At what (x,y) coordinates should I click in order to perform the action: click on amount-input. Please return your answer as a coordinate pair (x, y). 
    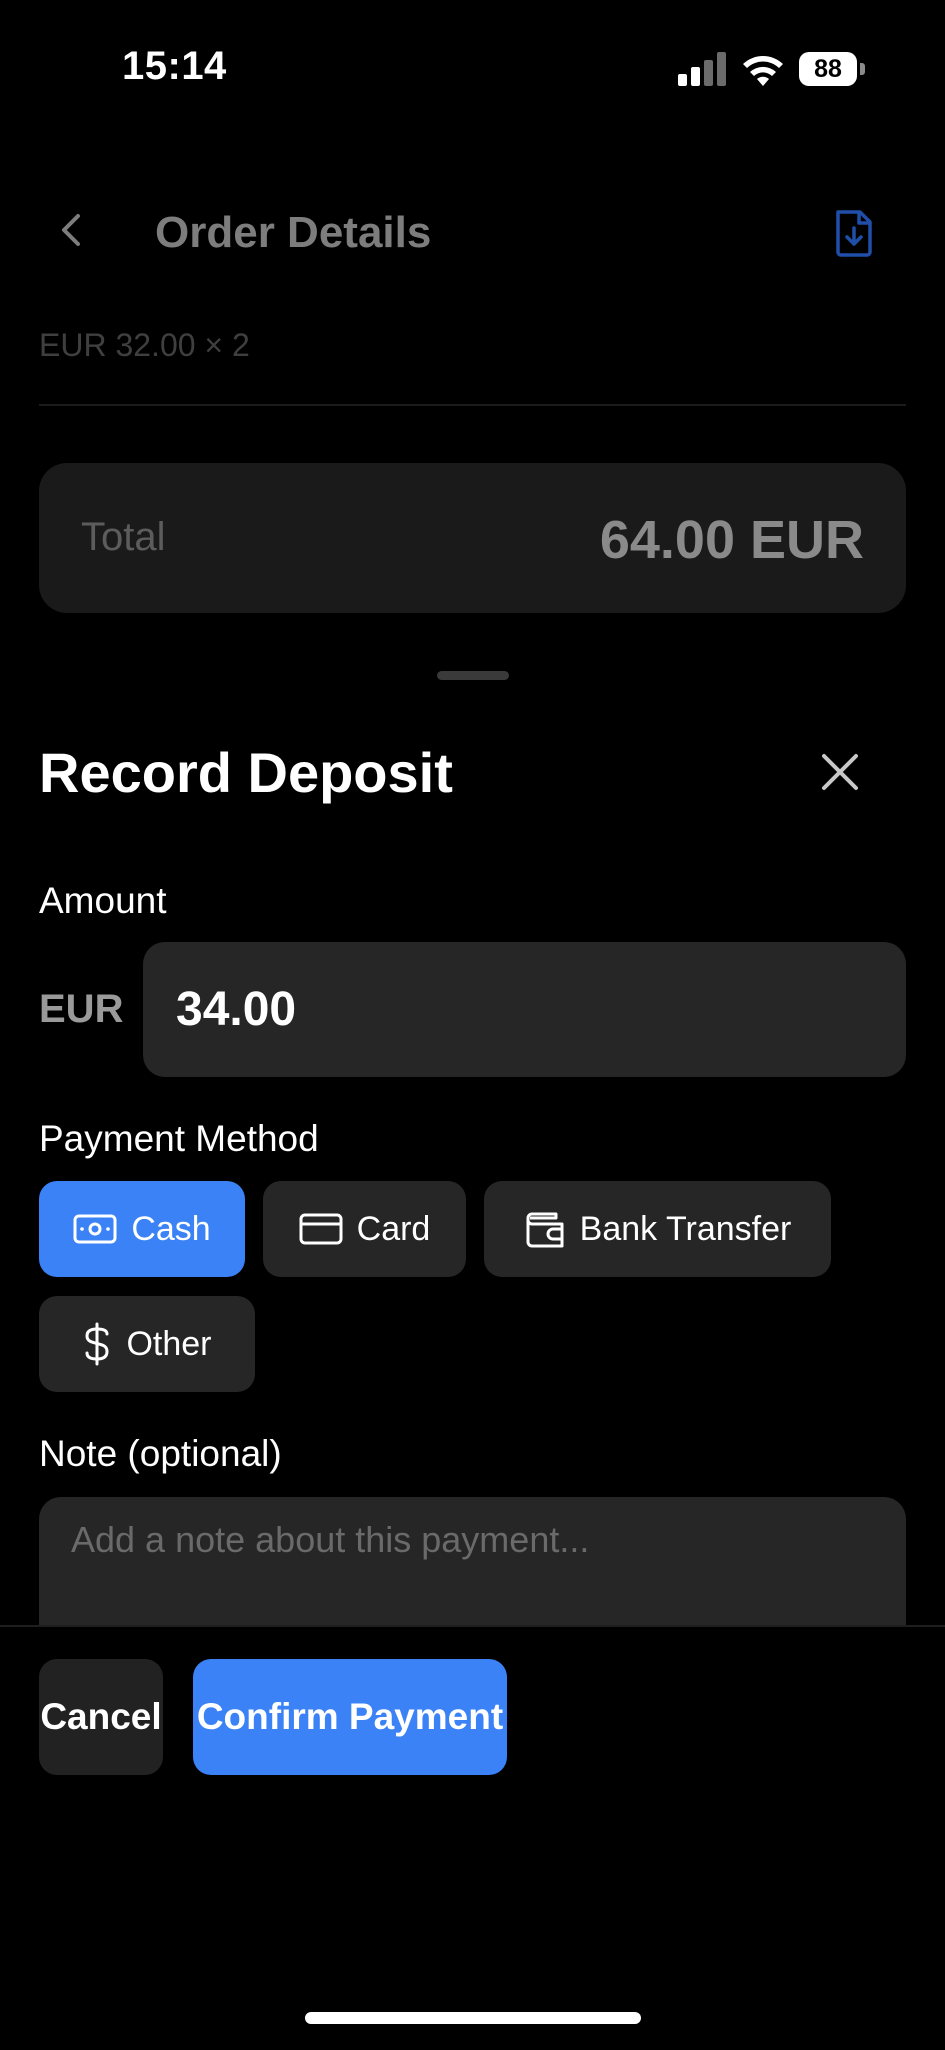
    Looking at the image, I should click on (524, 1009).